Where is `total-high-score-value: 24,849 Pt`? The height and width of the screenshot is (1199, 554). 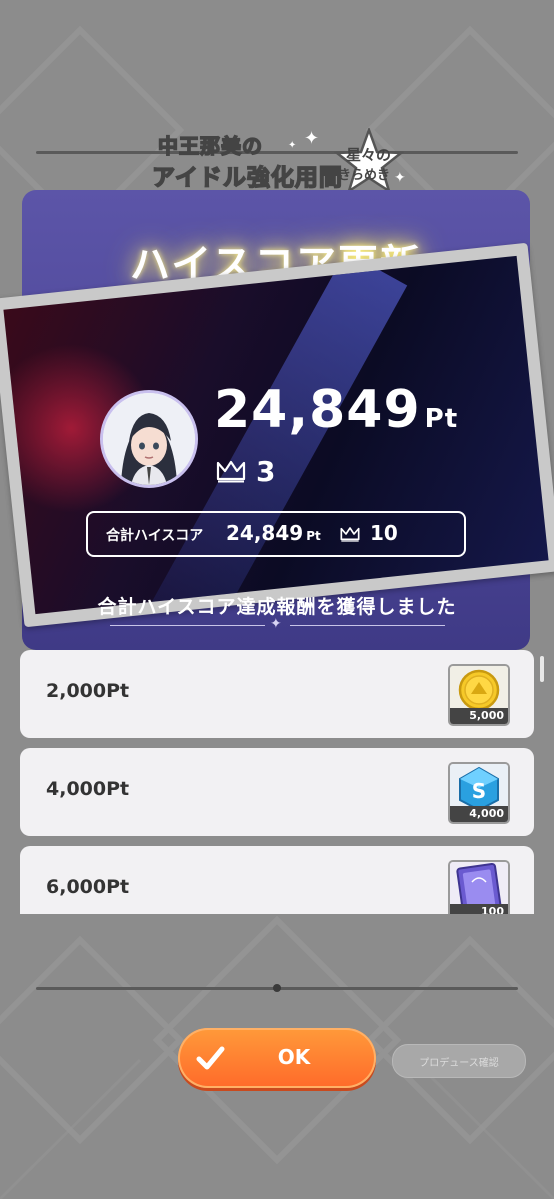
total-high-score-value: 24,849 Pt is located at coordinates (273, 533).